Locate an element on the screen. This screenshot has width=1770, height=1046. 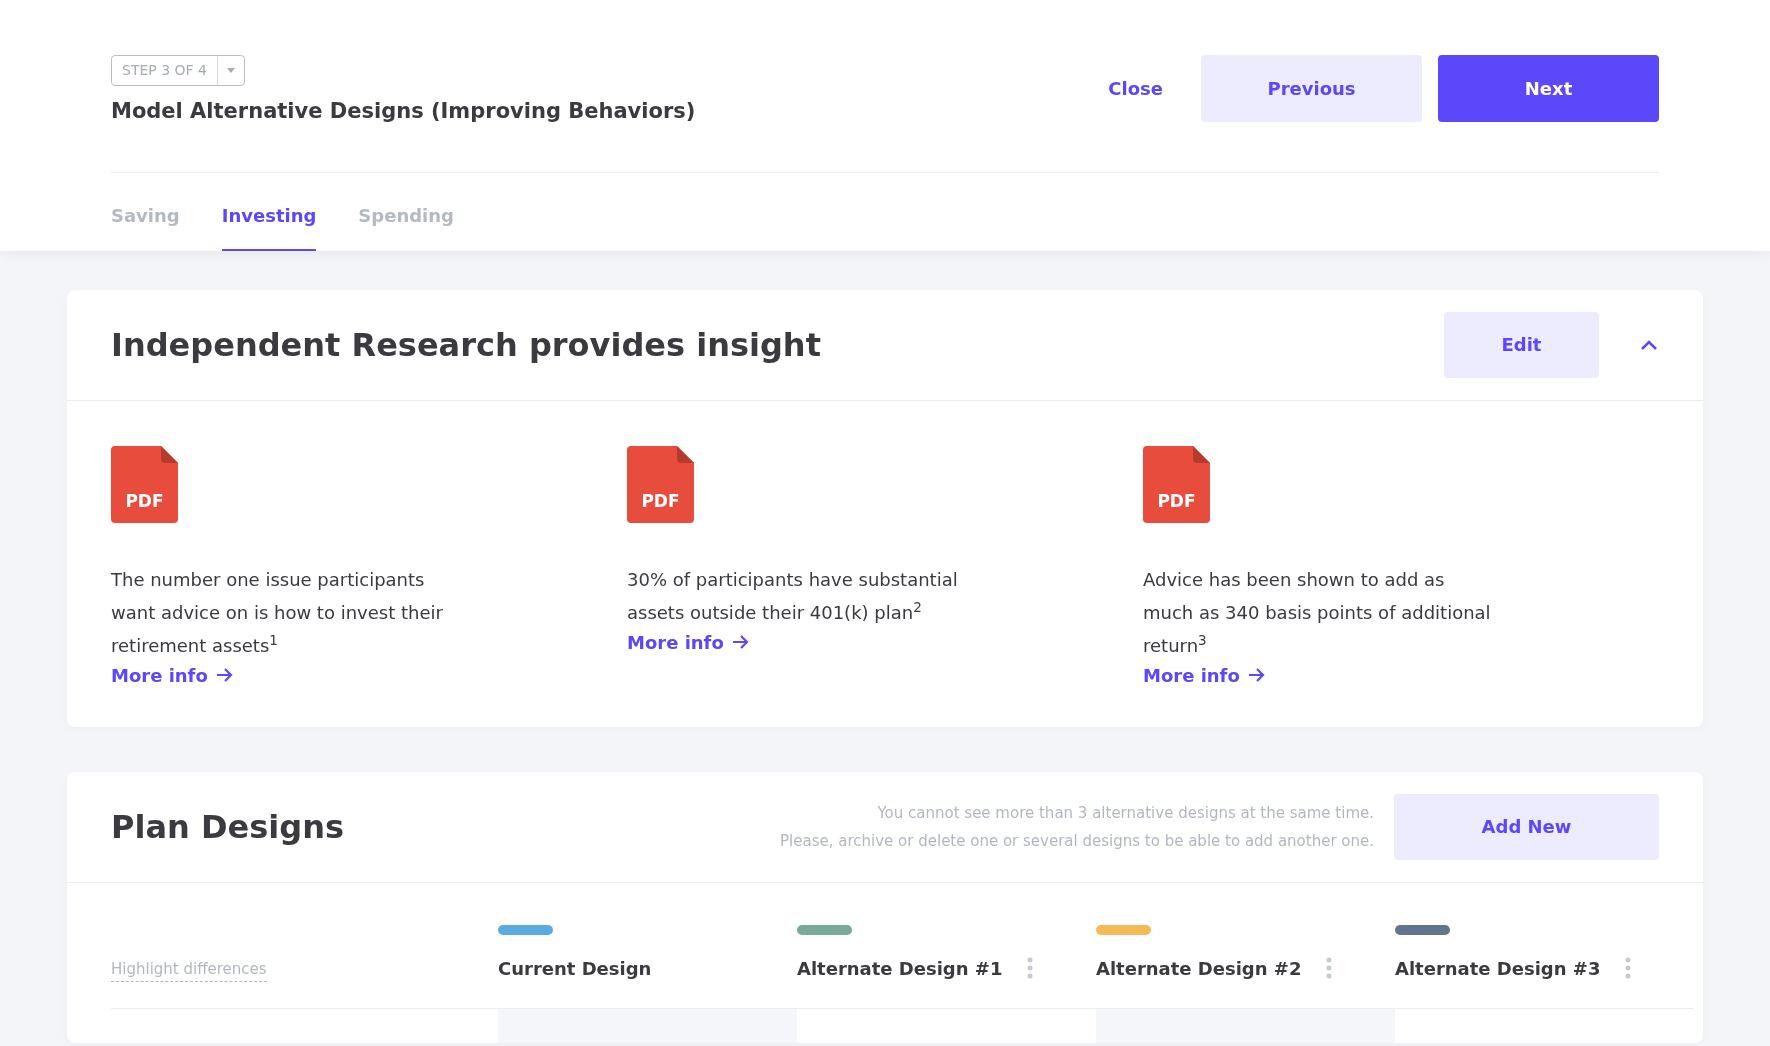
info-text: You cannot see more than 3 alternative designs at the same time. is located at coordinates (1125, 813).